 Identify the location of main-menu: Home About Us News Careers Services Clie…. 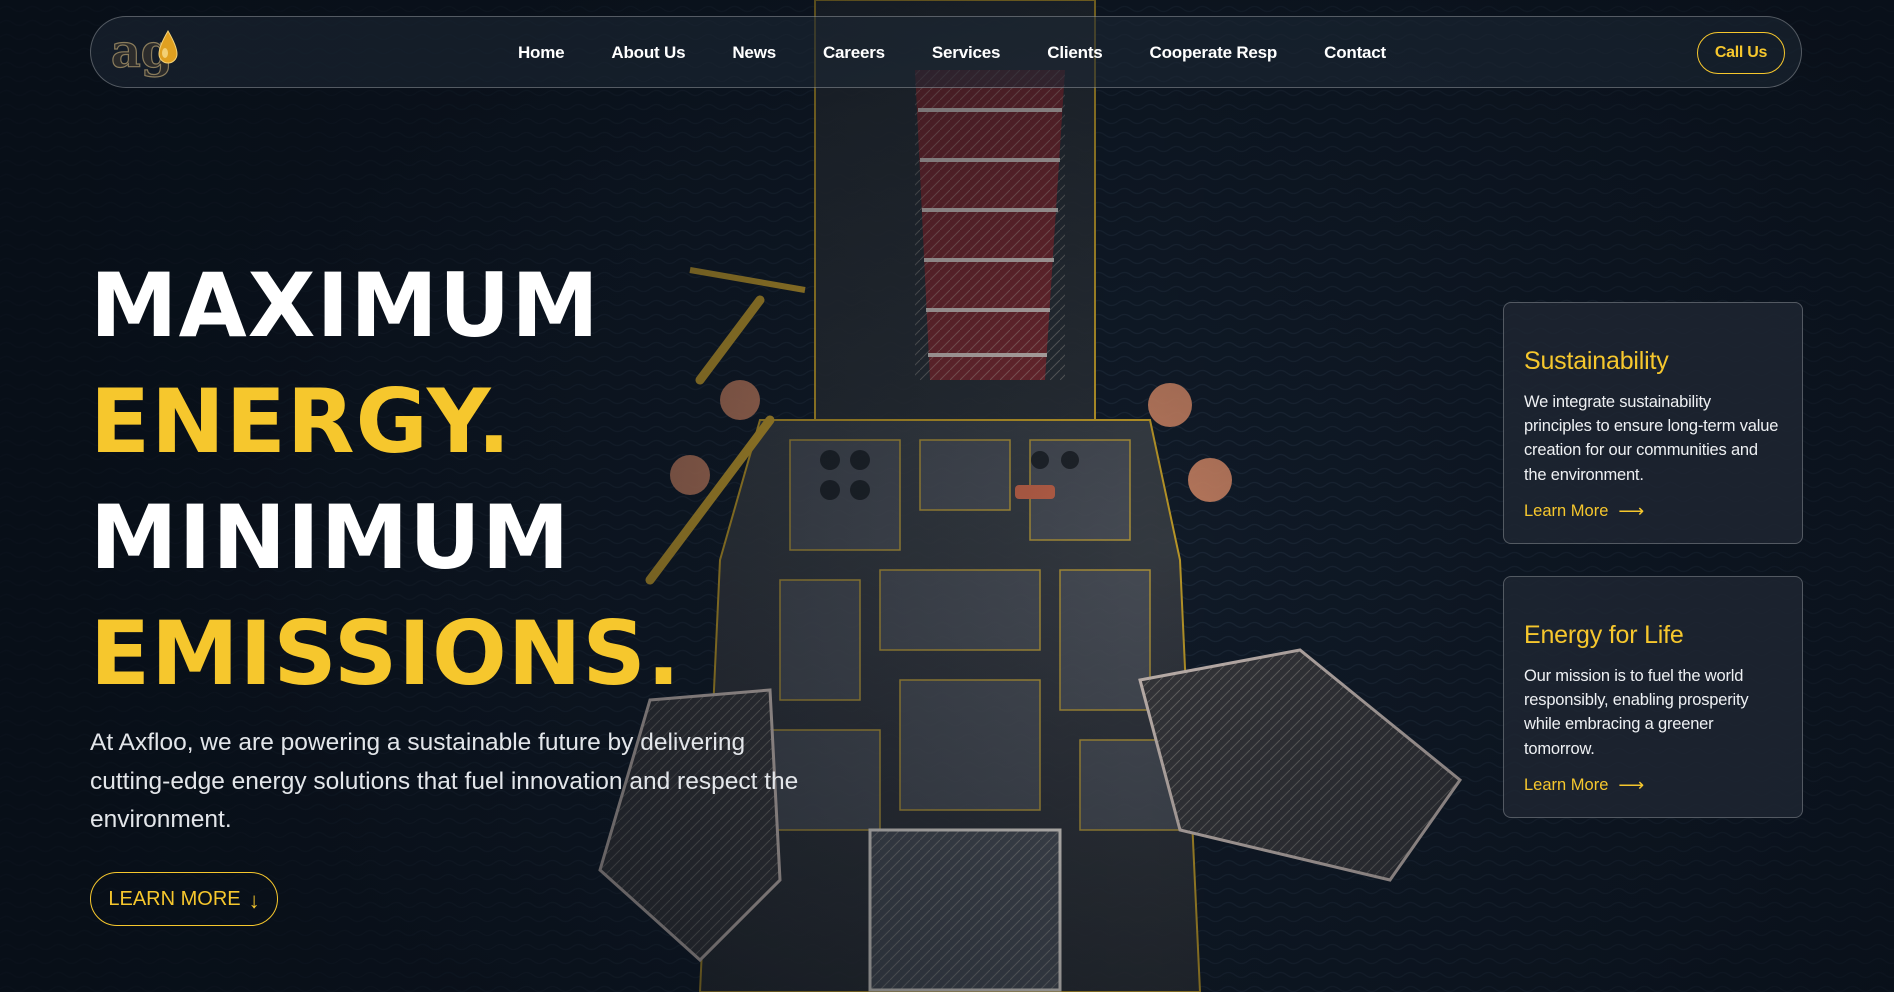
(946, 53).